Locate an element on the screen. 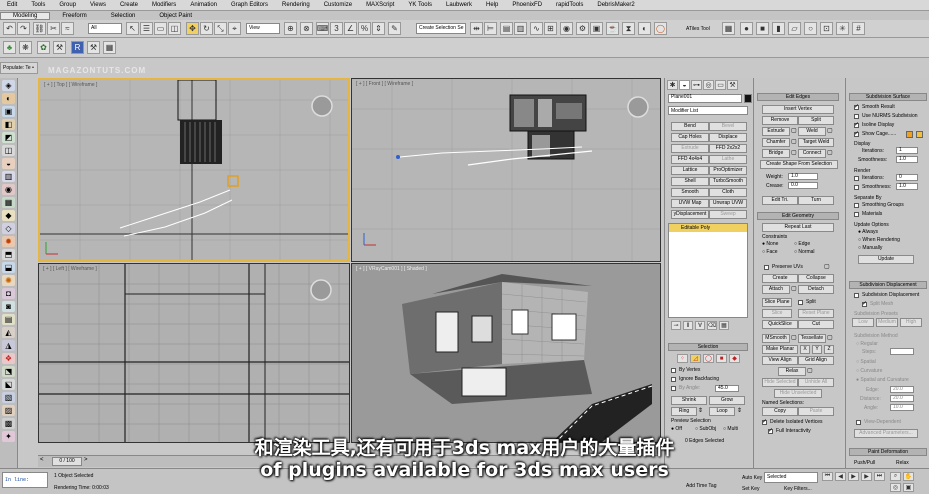 The image size is (929, 494). use-nurms-checkbox is located at coordinates (856, 116).